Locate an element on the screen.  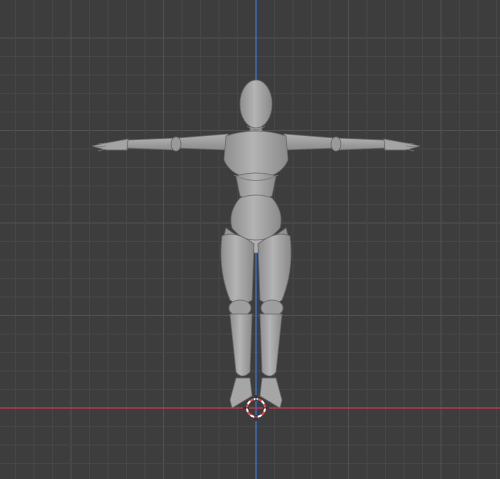
head is located at coordinates (256, 108).